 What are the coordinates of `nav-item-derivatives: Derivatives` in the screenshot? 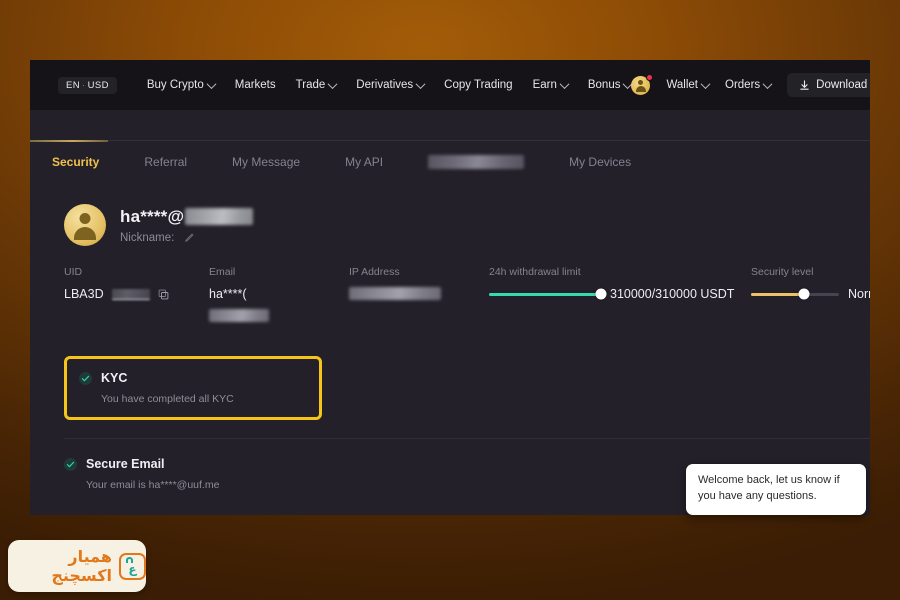 It's located at (391, 84).